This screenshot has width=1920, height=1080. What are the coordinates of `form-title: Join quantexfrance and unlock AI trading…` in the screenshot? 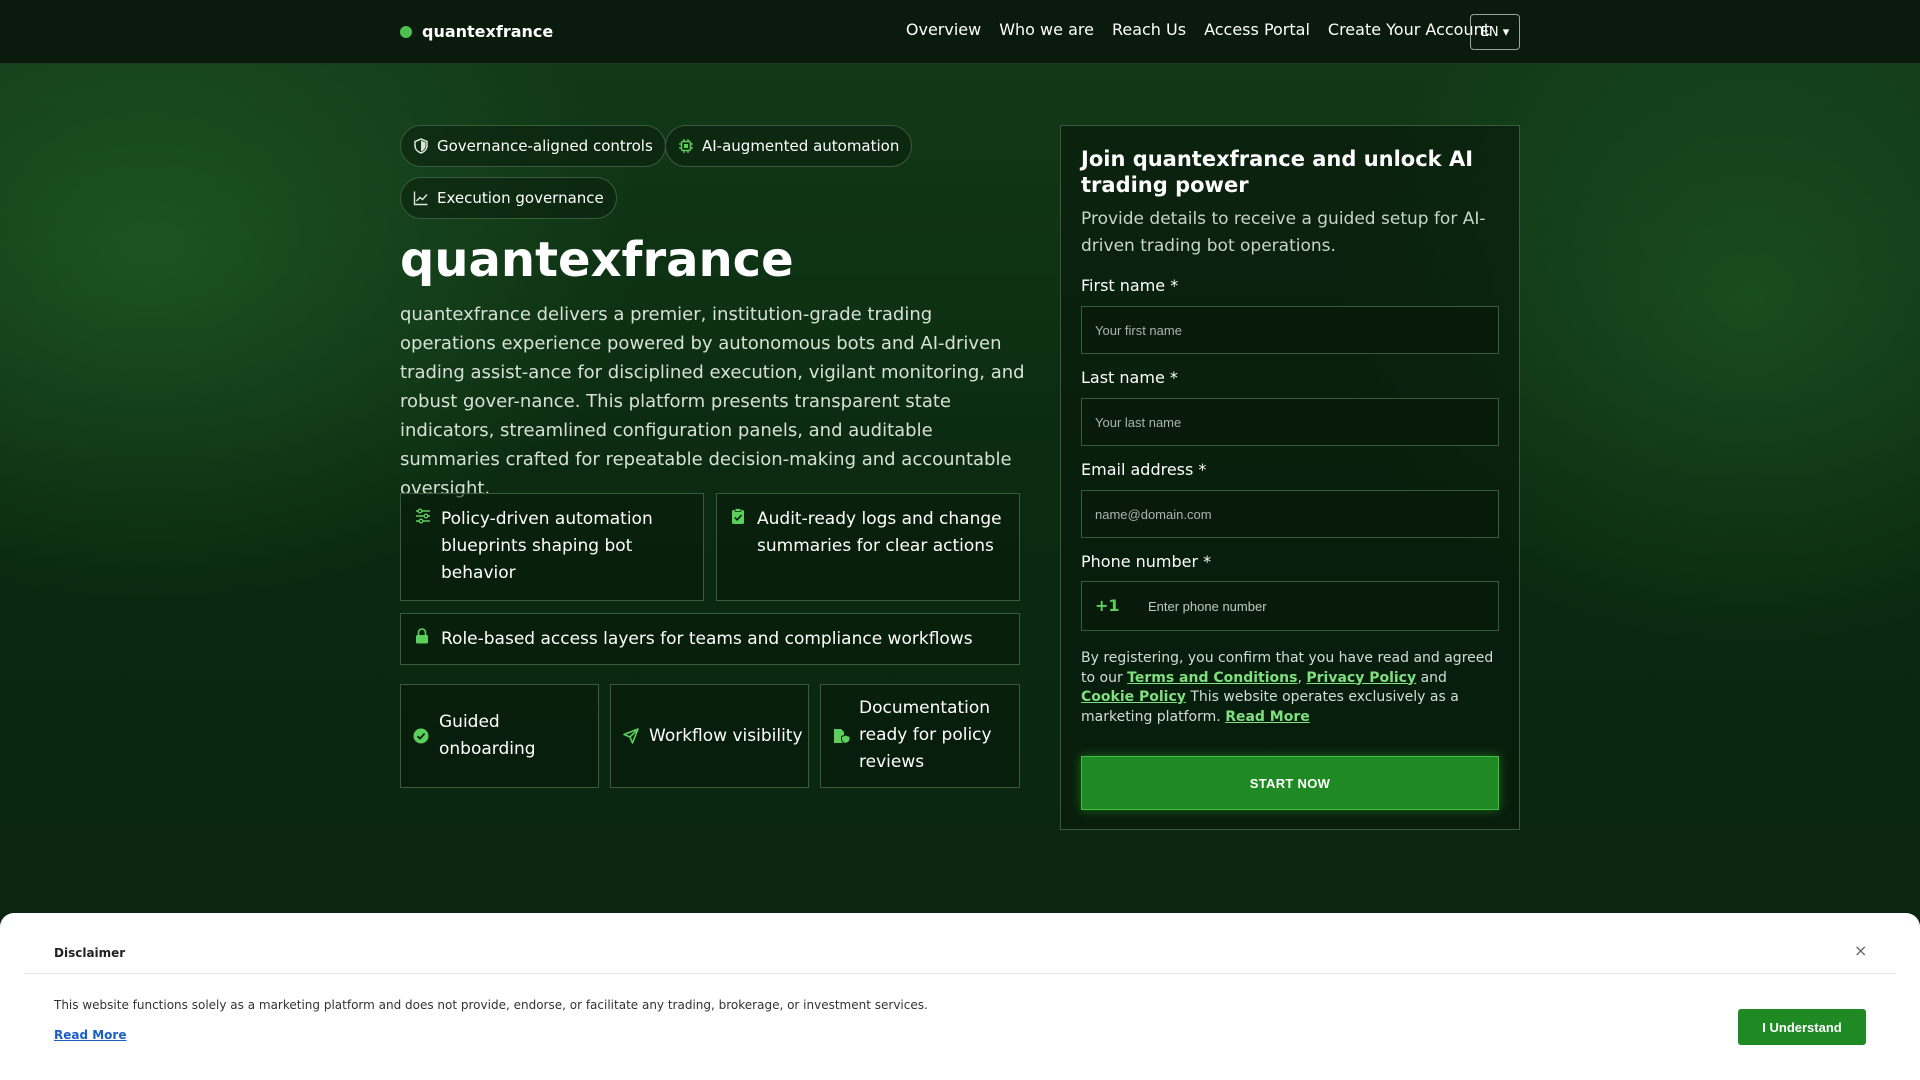 It's located at (1277, 172).